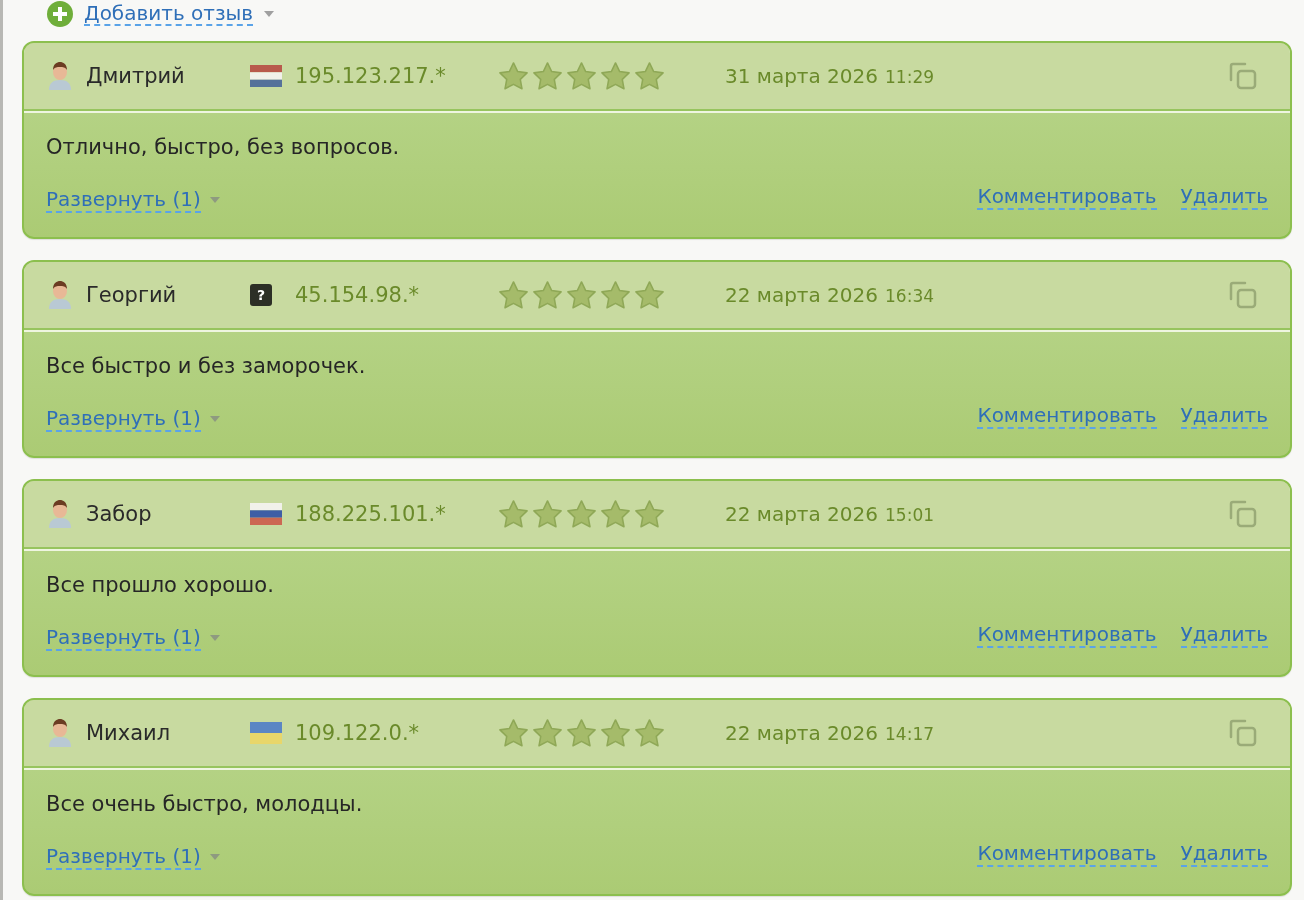  I want to click on add-icon, so click(60, 14).